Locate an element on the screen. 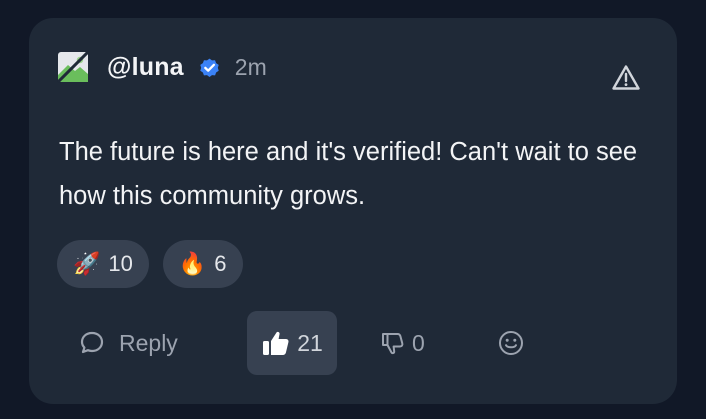 This screenshot has height=419, width=706. avatar-broken-image-icon is located at coordinates (73, 67).